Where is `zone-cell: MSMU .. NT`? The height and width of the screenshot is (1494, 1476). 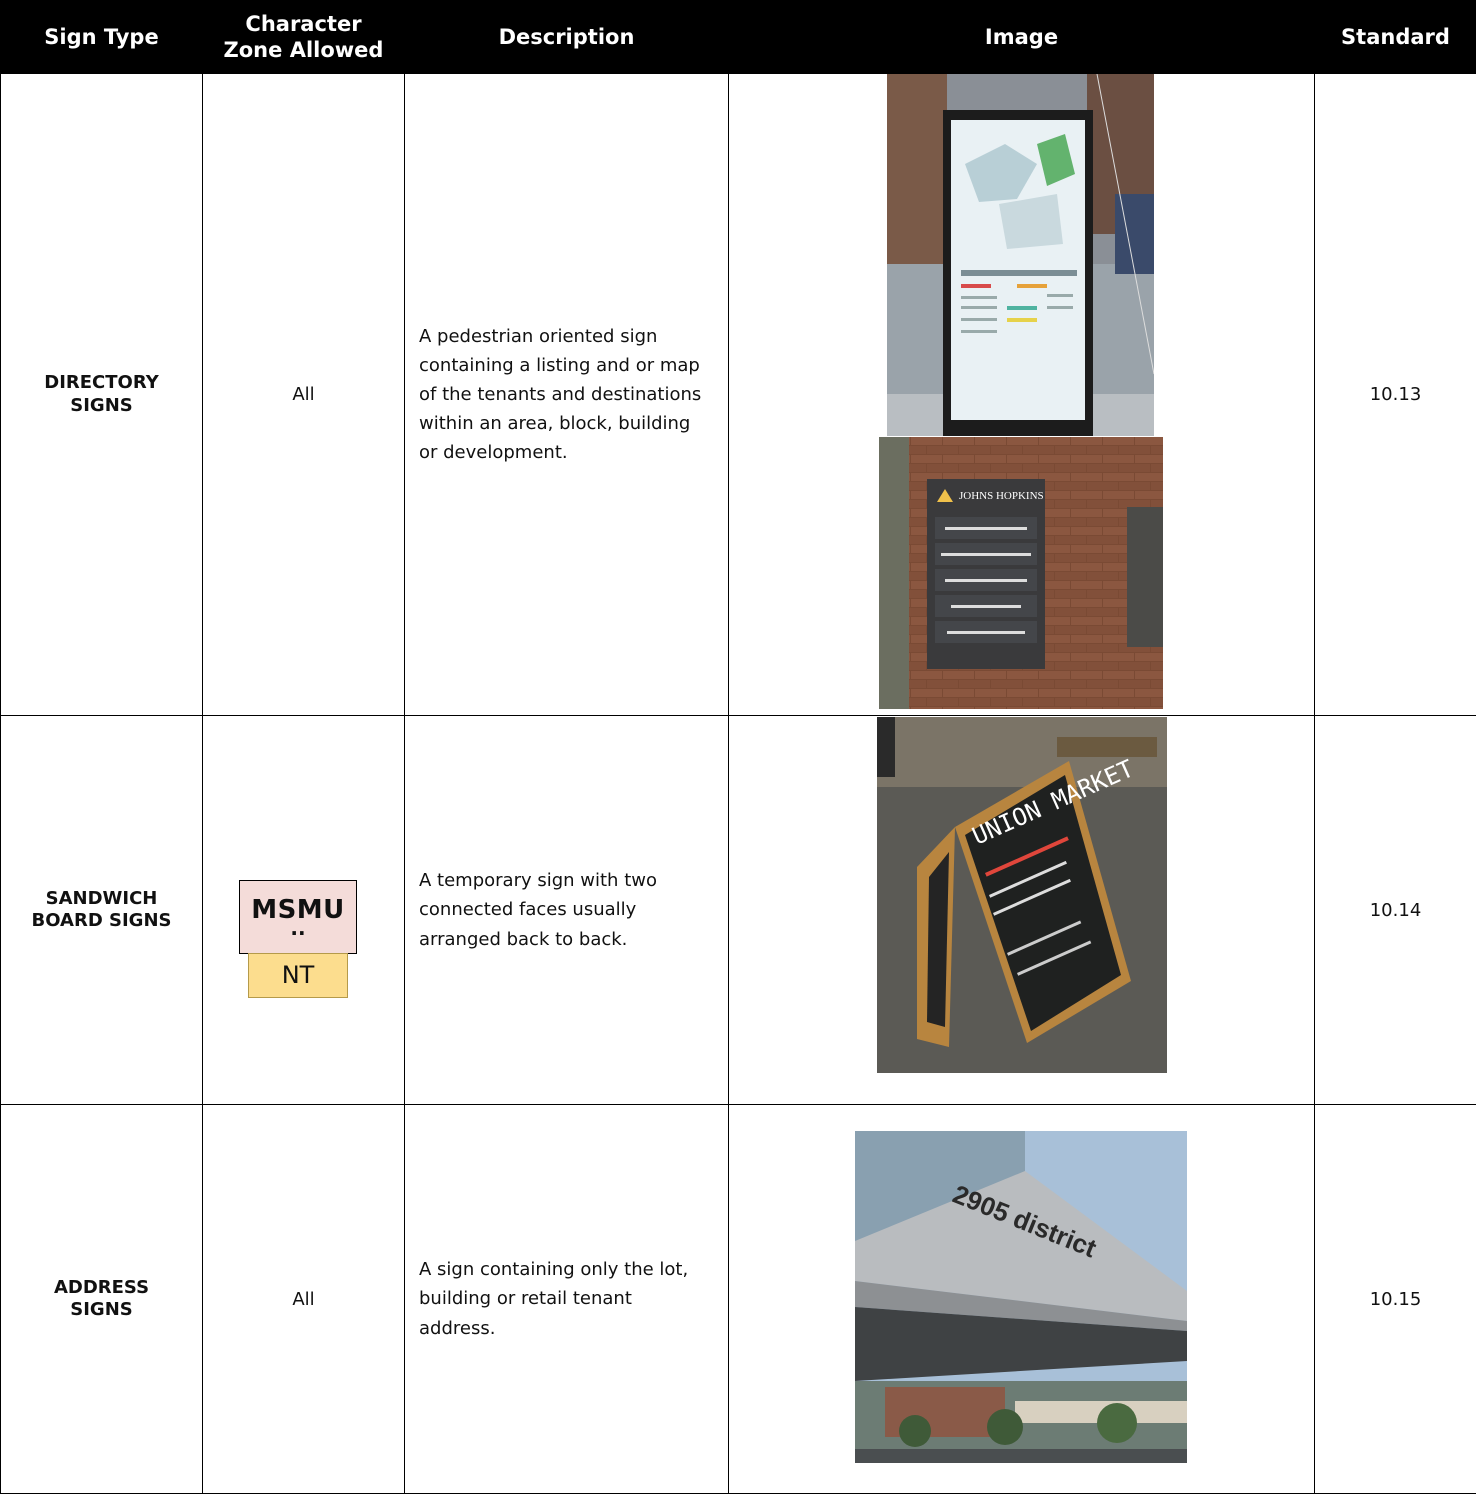 zone-cell: MSMU .. NT is located at coordinates (304, 910).